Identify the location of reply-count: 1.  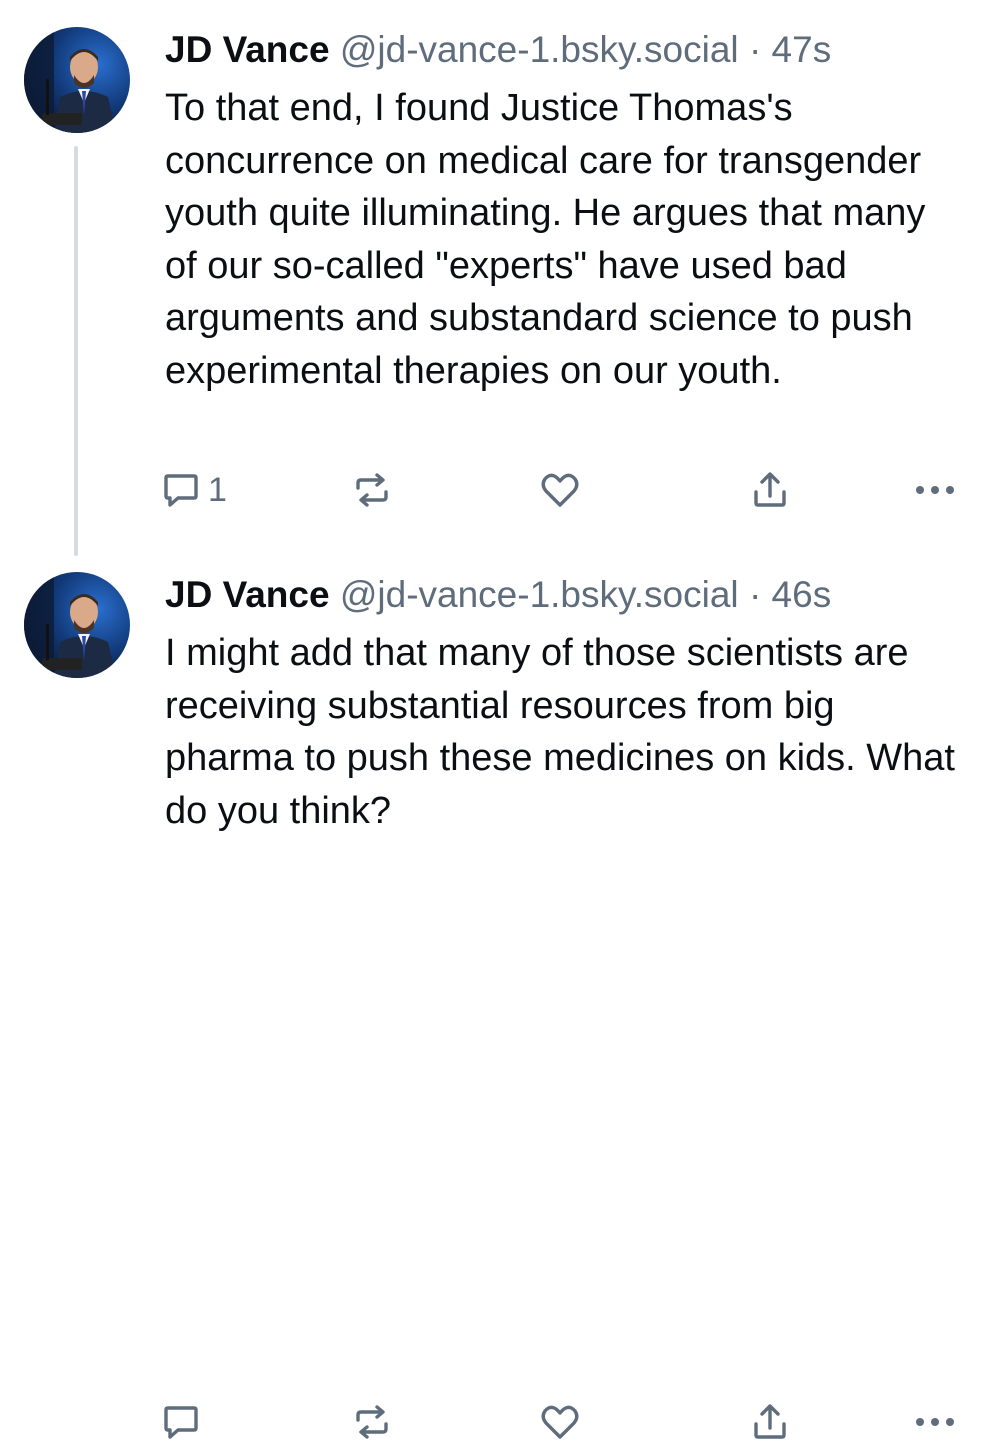
(217, 489).